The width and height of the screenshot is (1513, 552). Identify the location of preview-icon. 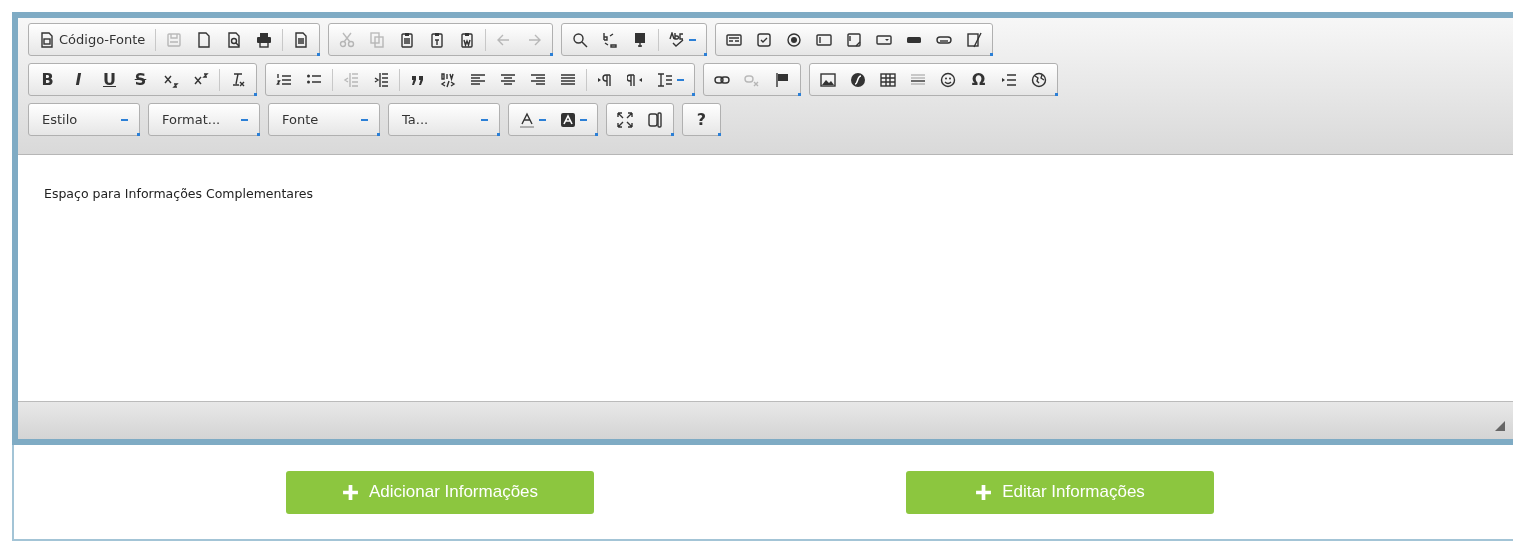
(234, 39).